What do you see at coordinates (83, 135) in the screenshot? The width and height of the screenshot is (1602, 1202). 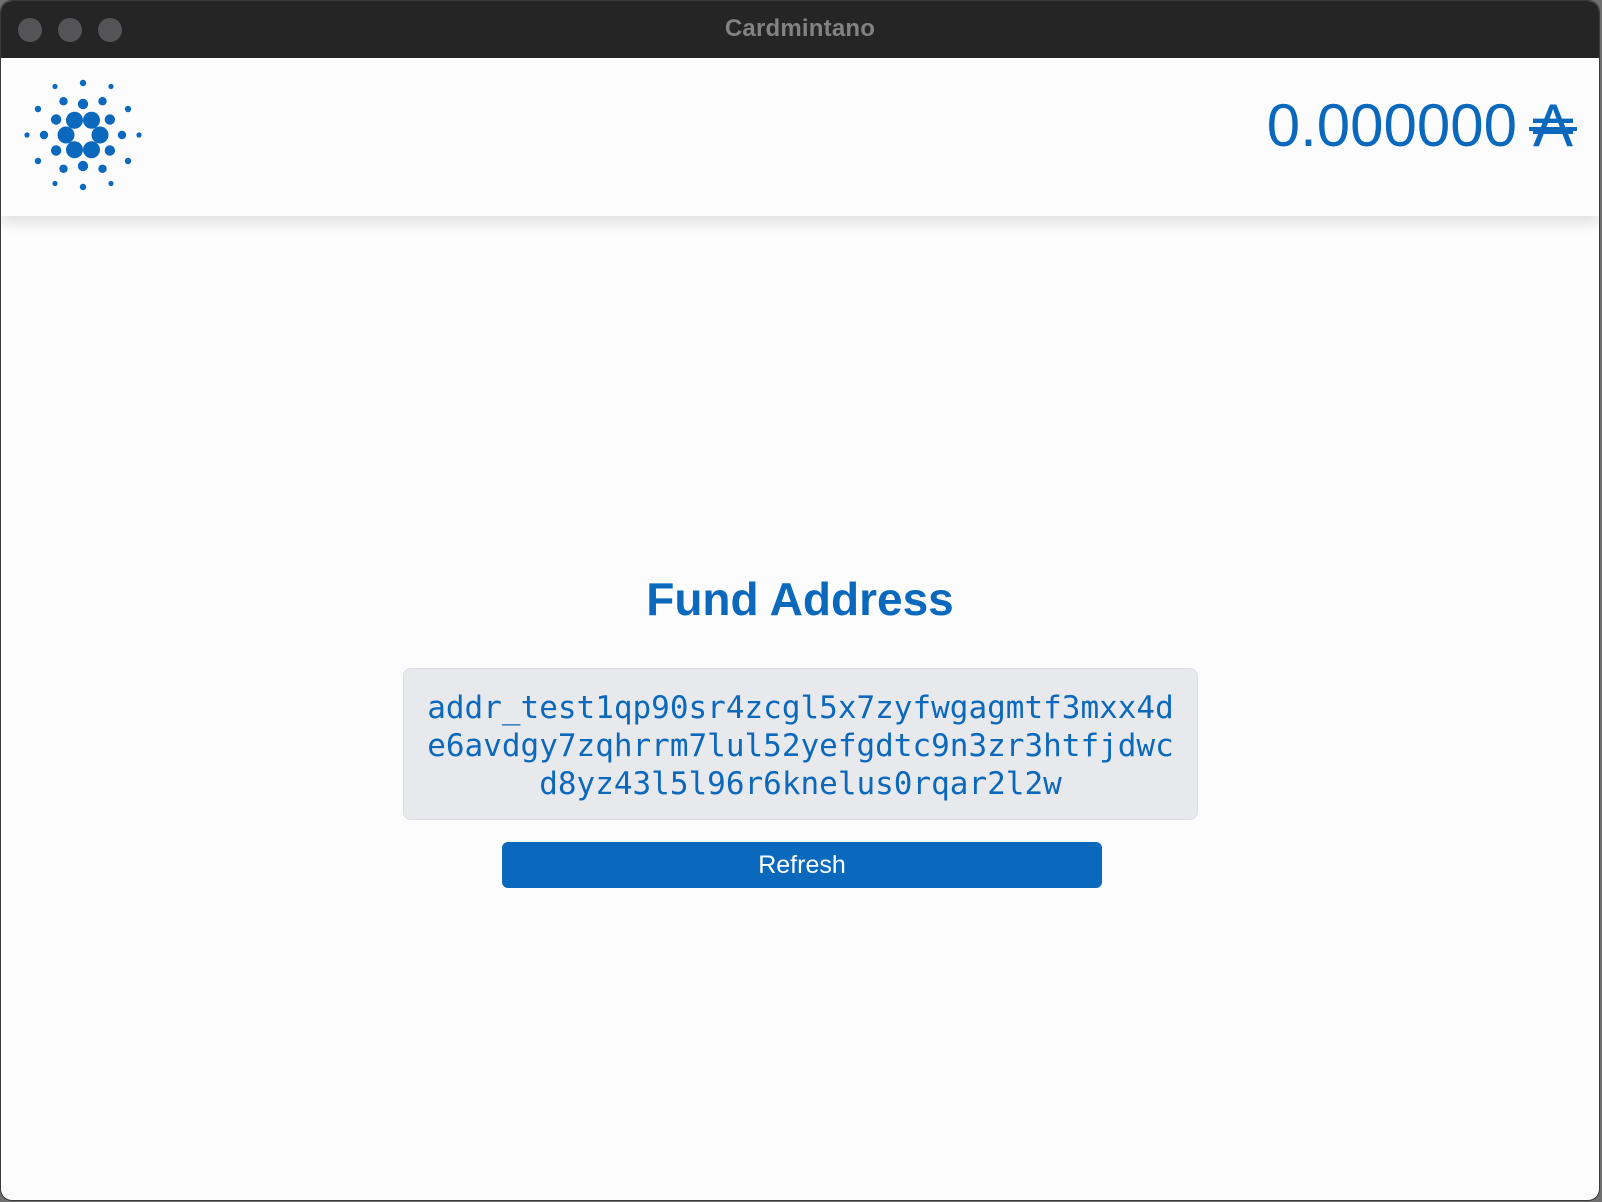 I see `cardano-logo-icon` at bounding box center [83, 135].